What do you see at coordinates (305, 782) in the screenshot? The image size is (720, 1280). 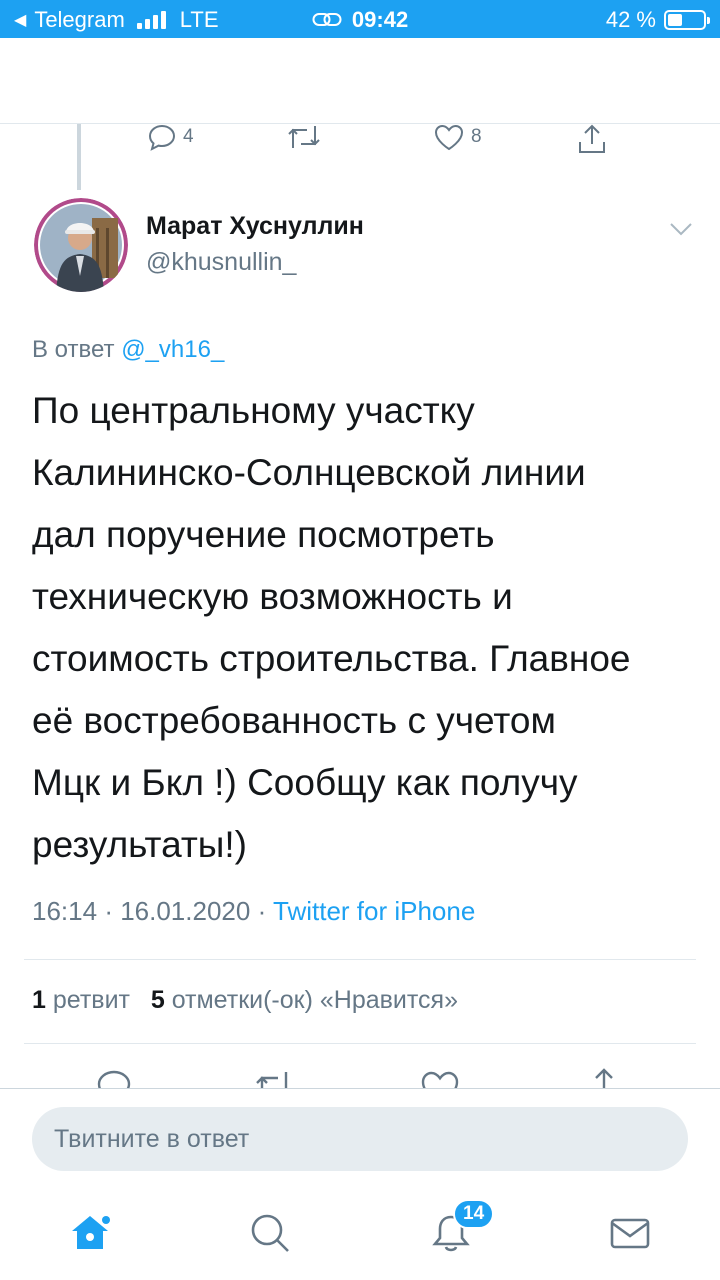 I see `tweet-text-line: Мцк и Бкл !) Сообщу как получу` at bounding box center [305, 782].